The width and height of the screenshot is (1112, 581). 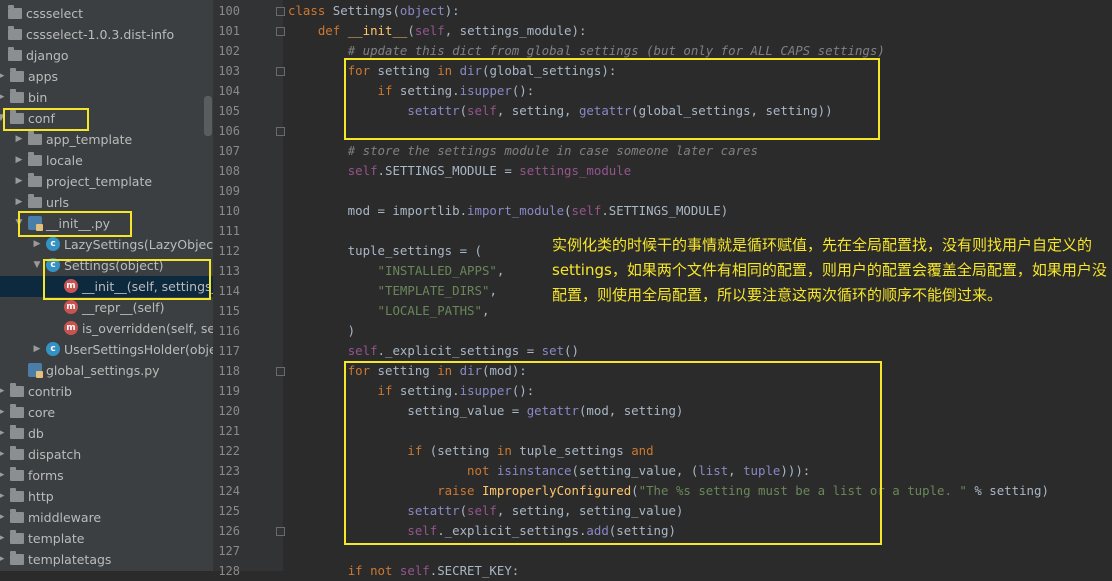 What do you see at coordinates (516, 210) in the screenshot?
I see `code-token: import_module` at bounding box center [516, 210].